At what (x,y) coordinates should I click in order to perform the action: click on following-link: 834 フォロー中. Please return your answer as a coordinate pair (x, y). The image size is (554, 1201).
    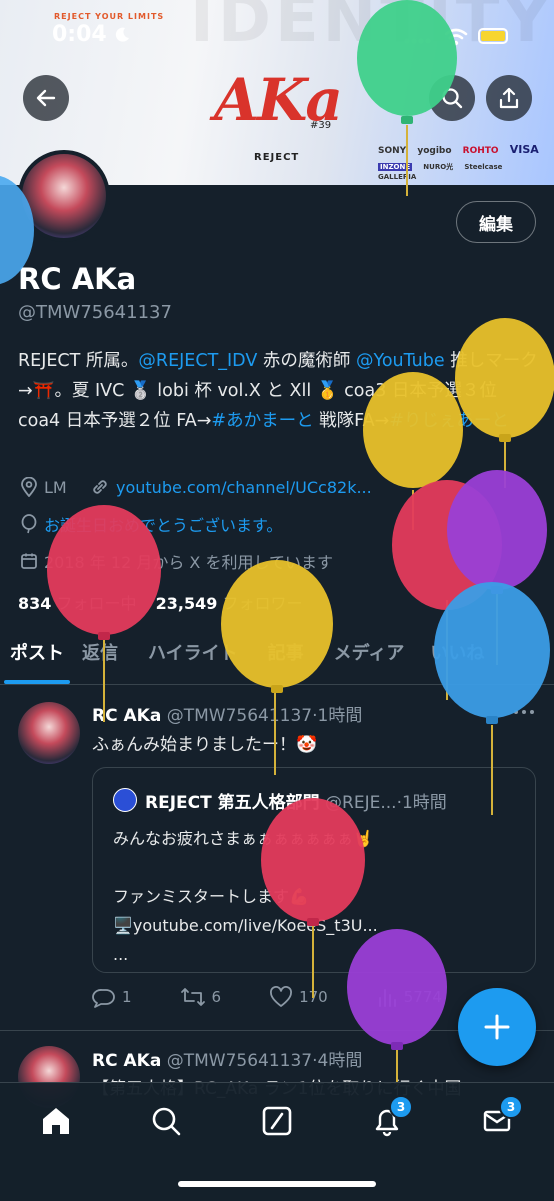
    Looking at the image, I should click on (84, 603).